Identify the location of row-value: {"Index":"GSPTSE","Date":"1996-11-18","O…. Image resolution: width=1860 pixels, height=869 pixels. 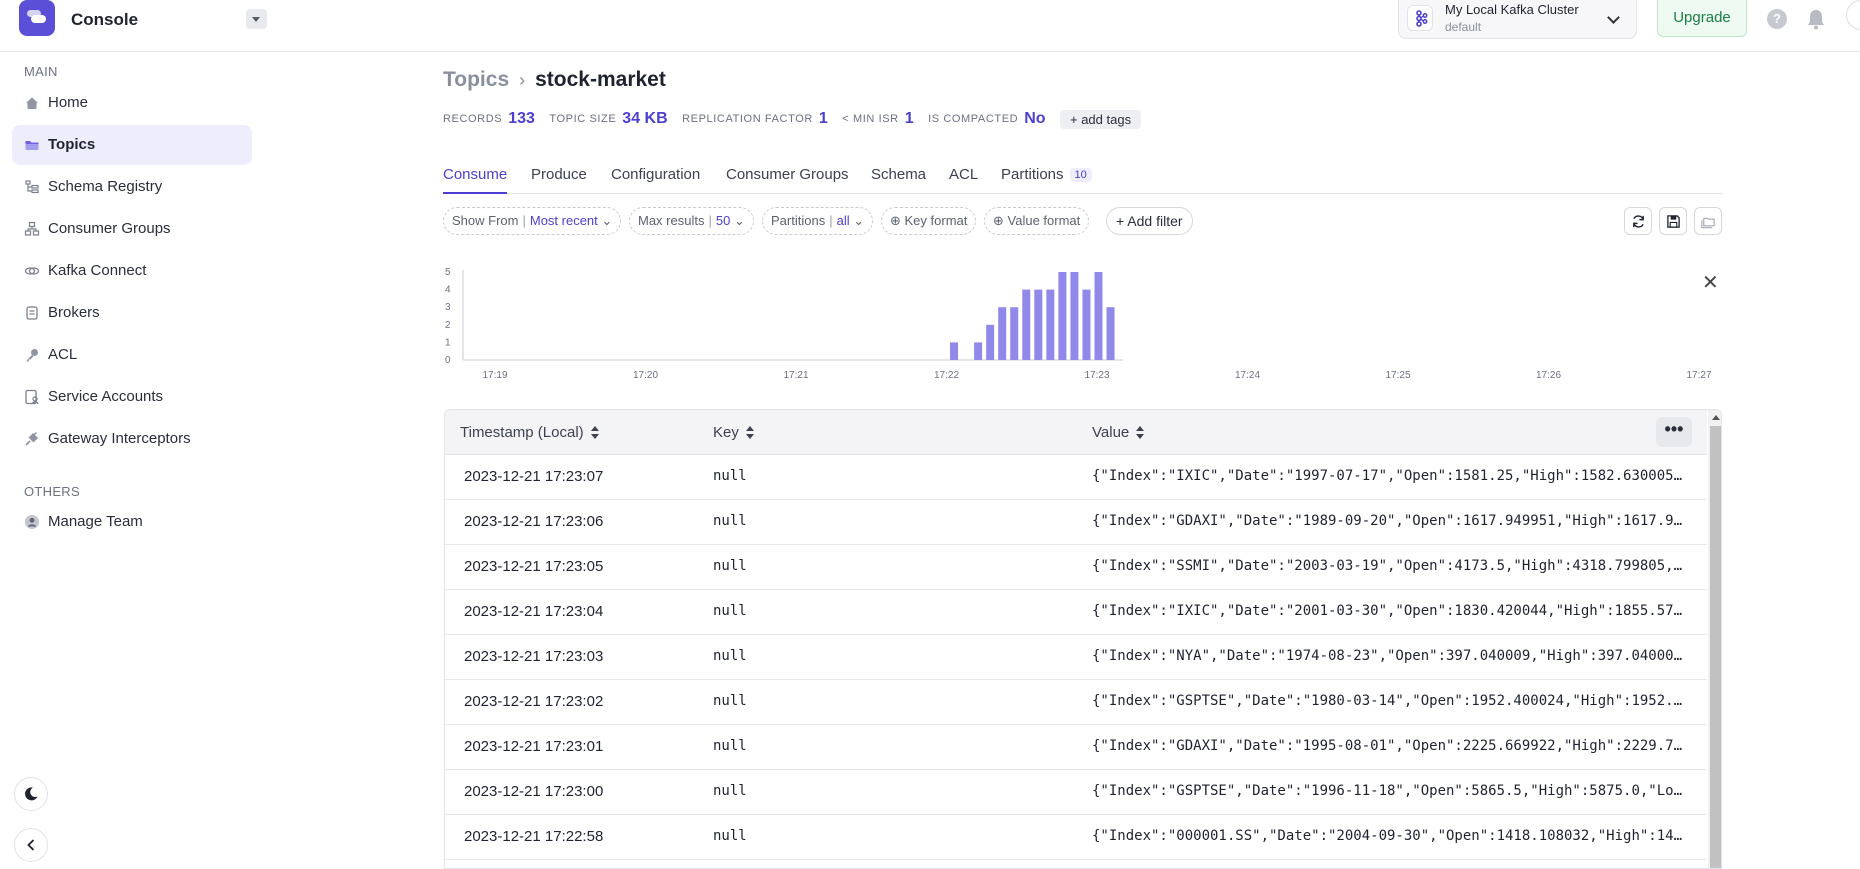
(1387, 791).